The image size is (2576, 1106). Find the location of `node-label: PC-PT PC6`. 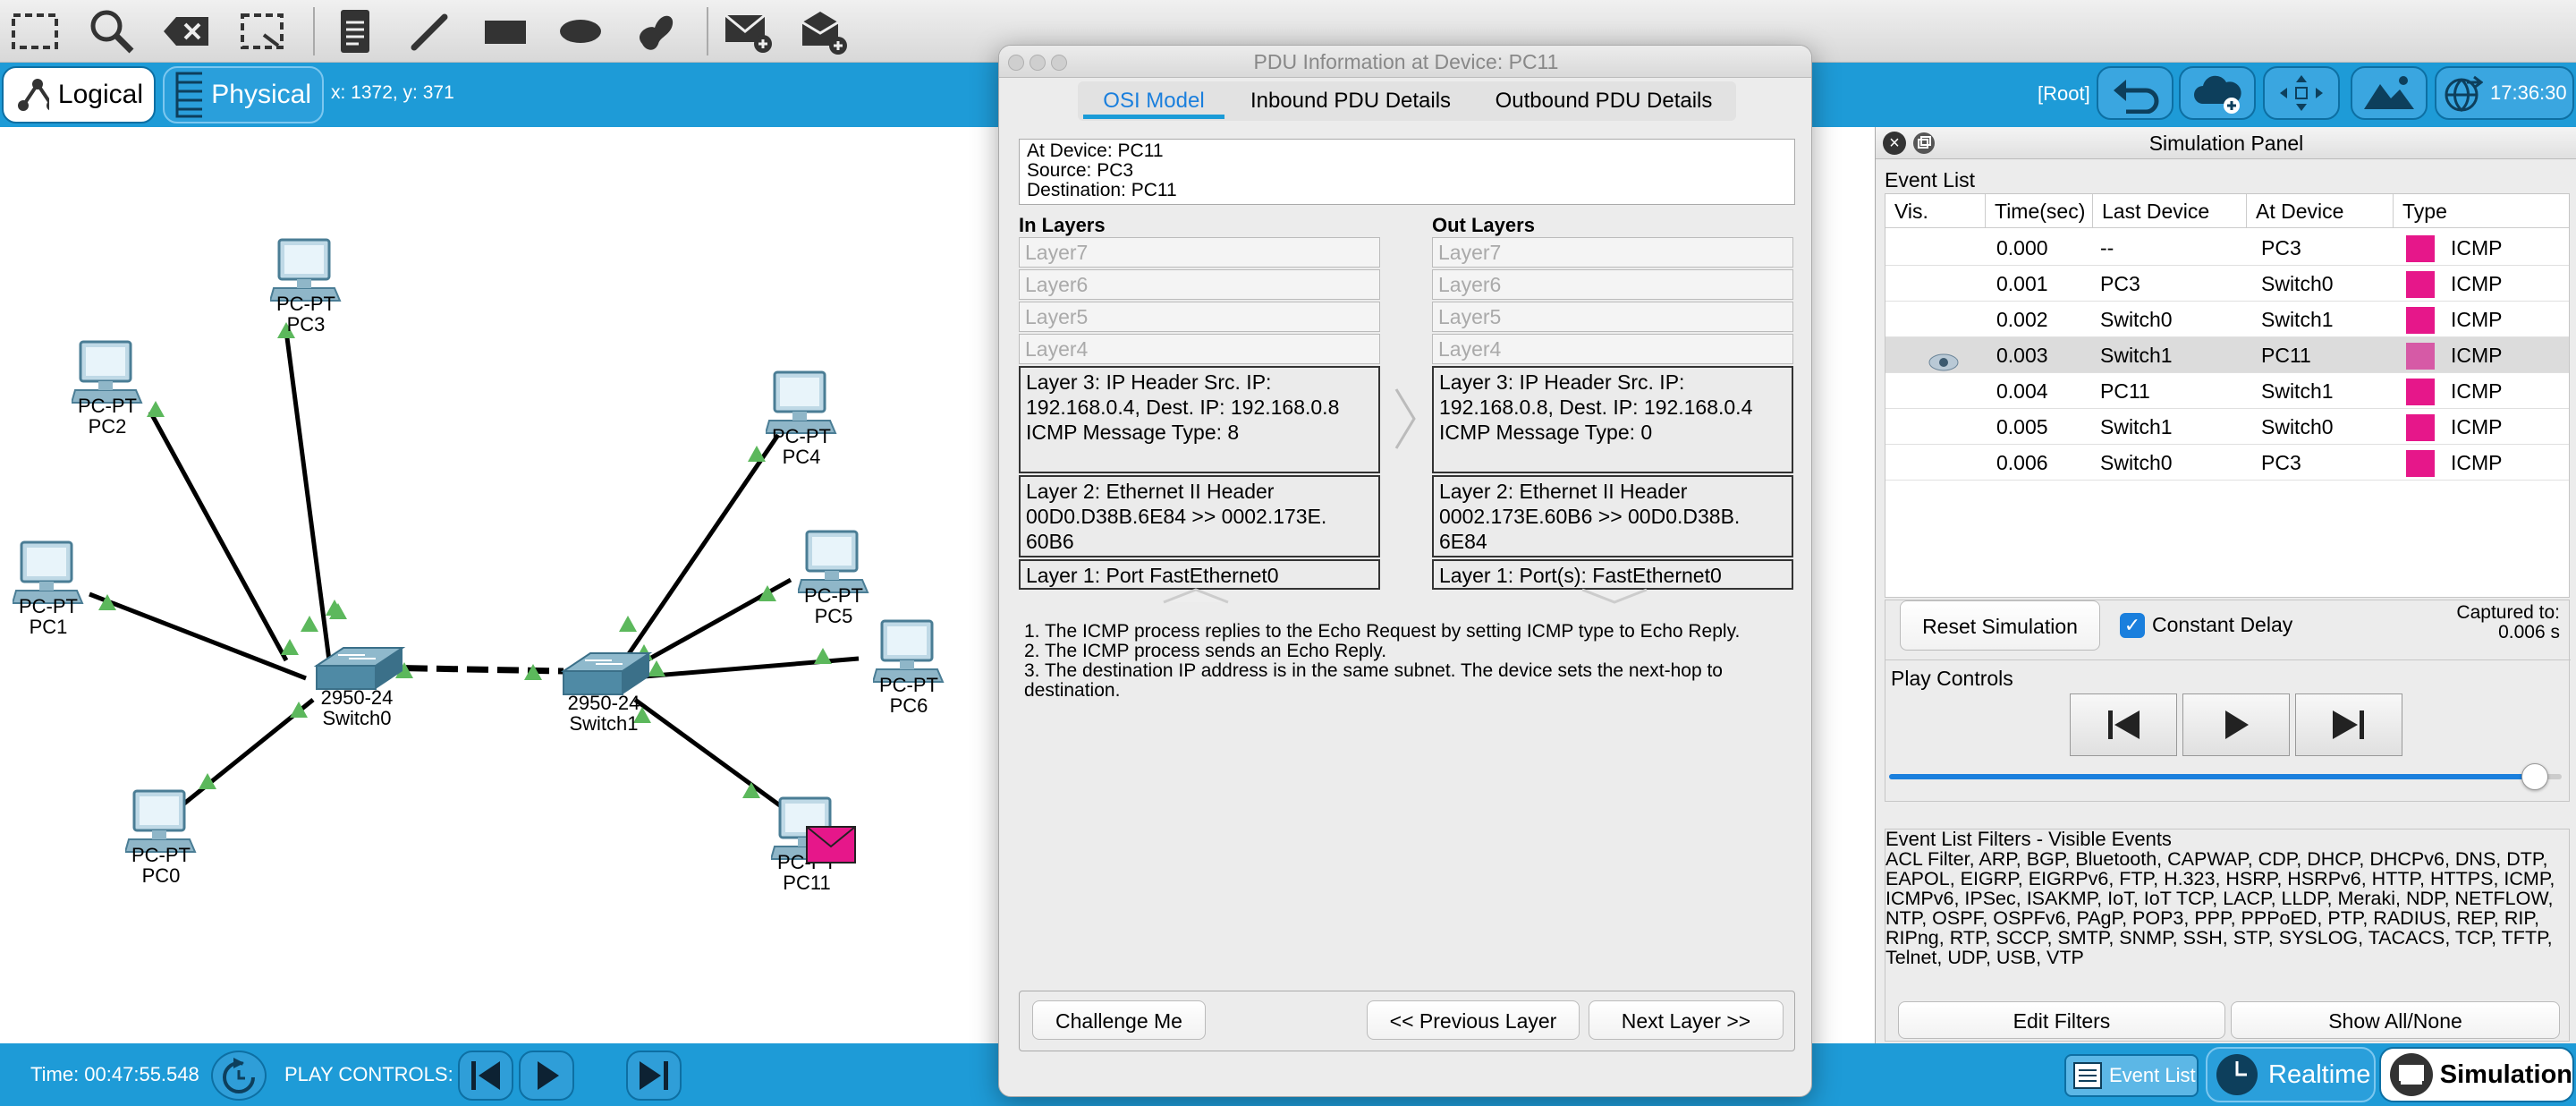

node-label: PC-PT PC6 is located at coordinates (909, 695).